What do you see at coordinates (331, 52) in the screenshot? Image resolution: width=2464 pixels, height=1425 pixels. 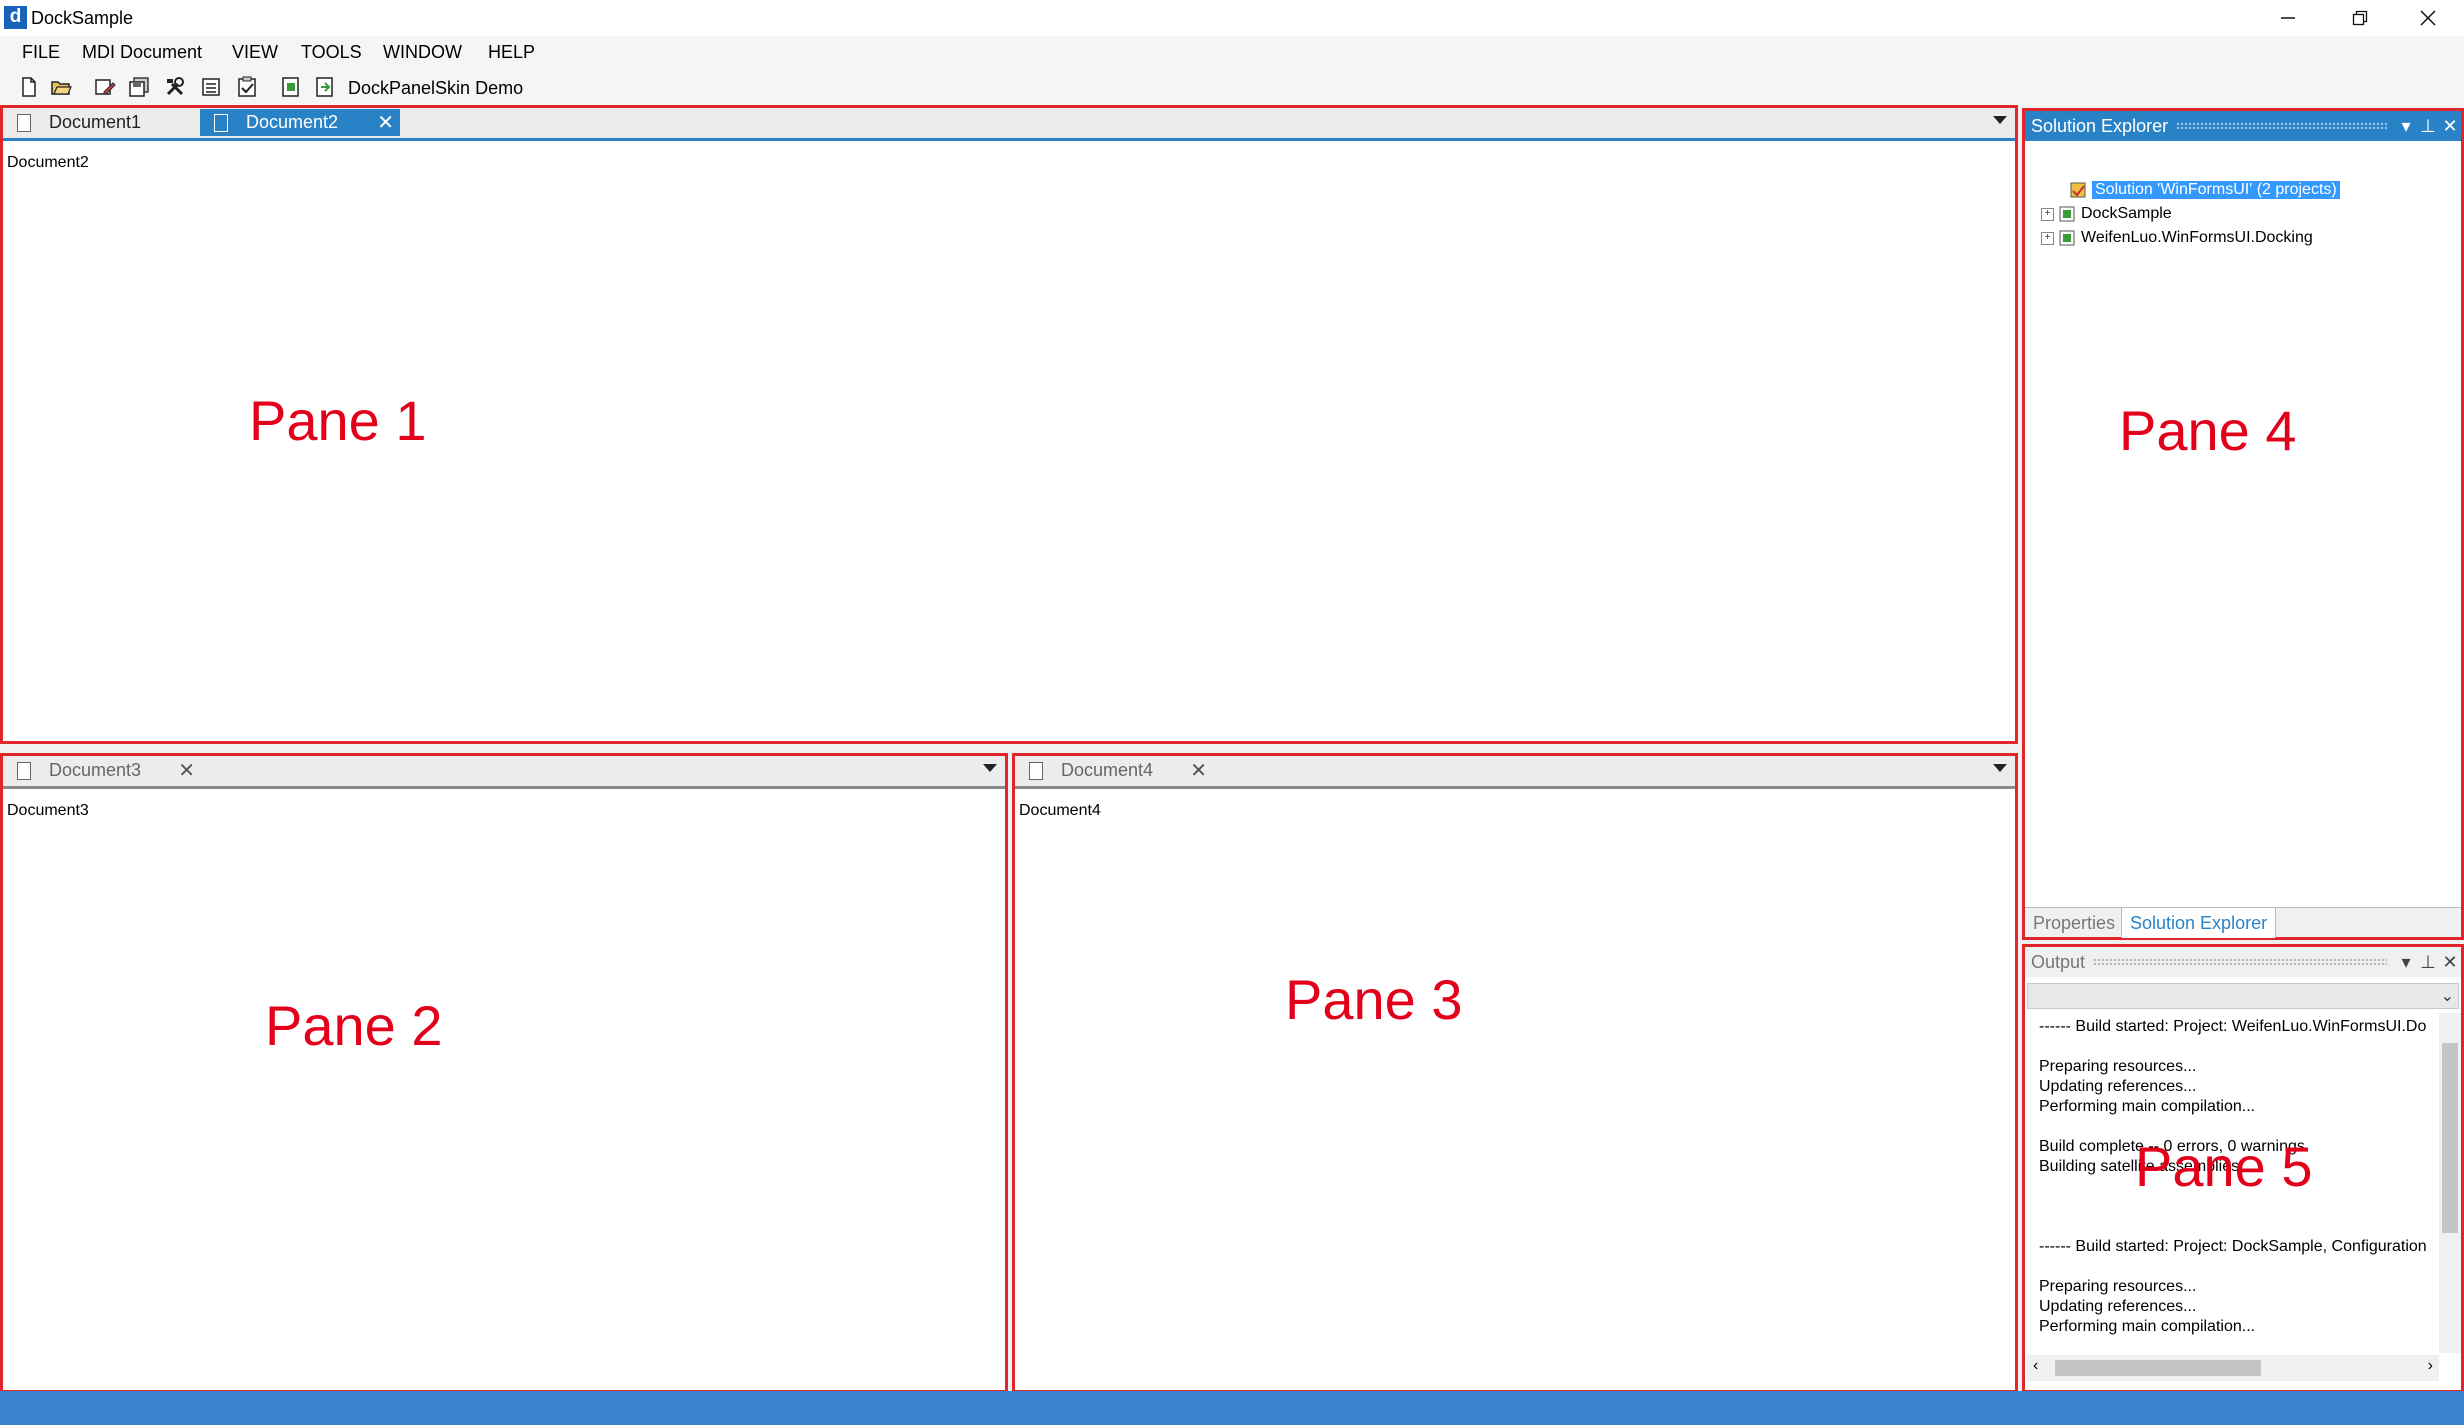 I see `menu-tools: TOOLS` at bounding box center [331, 52].